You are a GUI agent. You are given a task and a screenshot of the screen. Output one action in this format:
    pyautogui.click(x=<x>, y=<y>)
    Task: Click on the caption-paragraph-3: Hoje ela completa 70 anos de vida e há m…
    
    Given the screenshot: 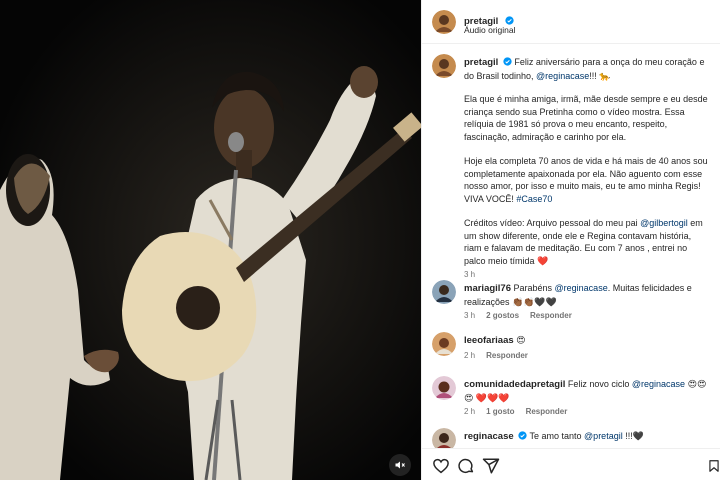 What is the action you would take?
    pyautogui.click(x=586, y=180)
    